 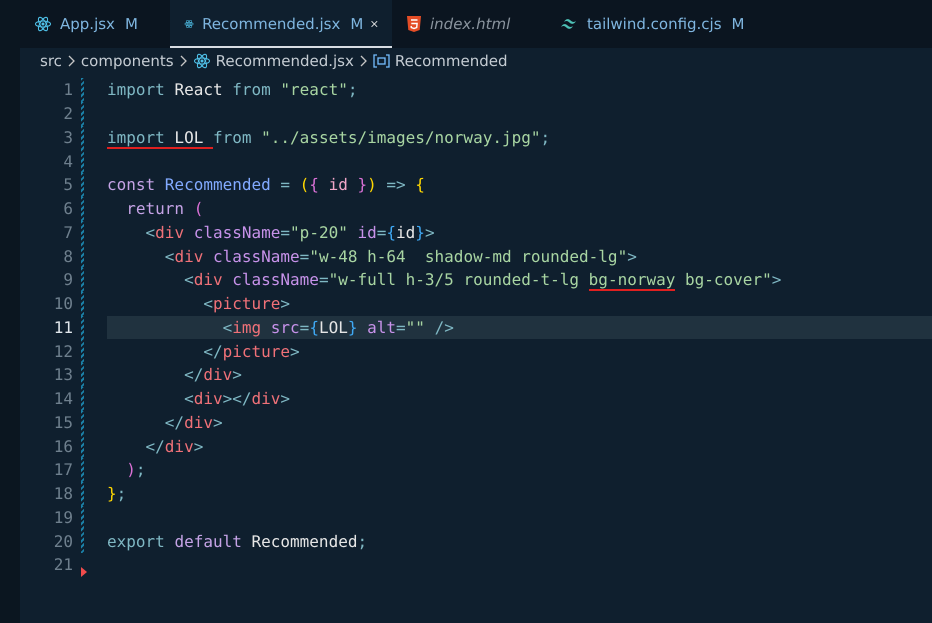 I want to click on code-line: <div className="w-48 h-64 shadow-md rounded-lg">, so click(x=400, y=256).